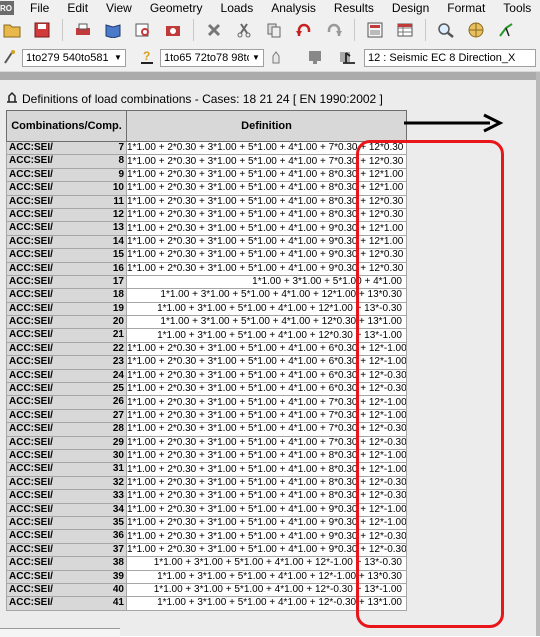 The width and height of the screenshot is (540, 637). What do you see at coordinates (66, 309) in the screenshot?
I see `combination-cell: ACC:SEI/19` at bounding box center [66, 309].